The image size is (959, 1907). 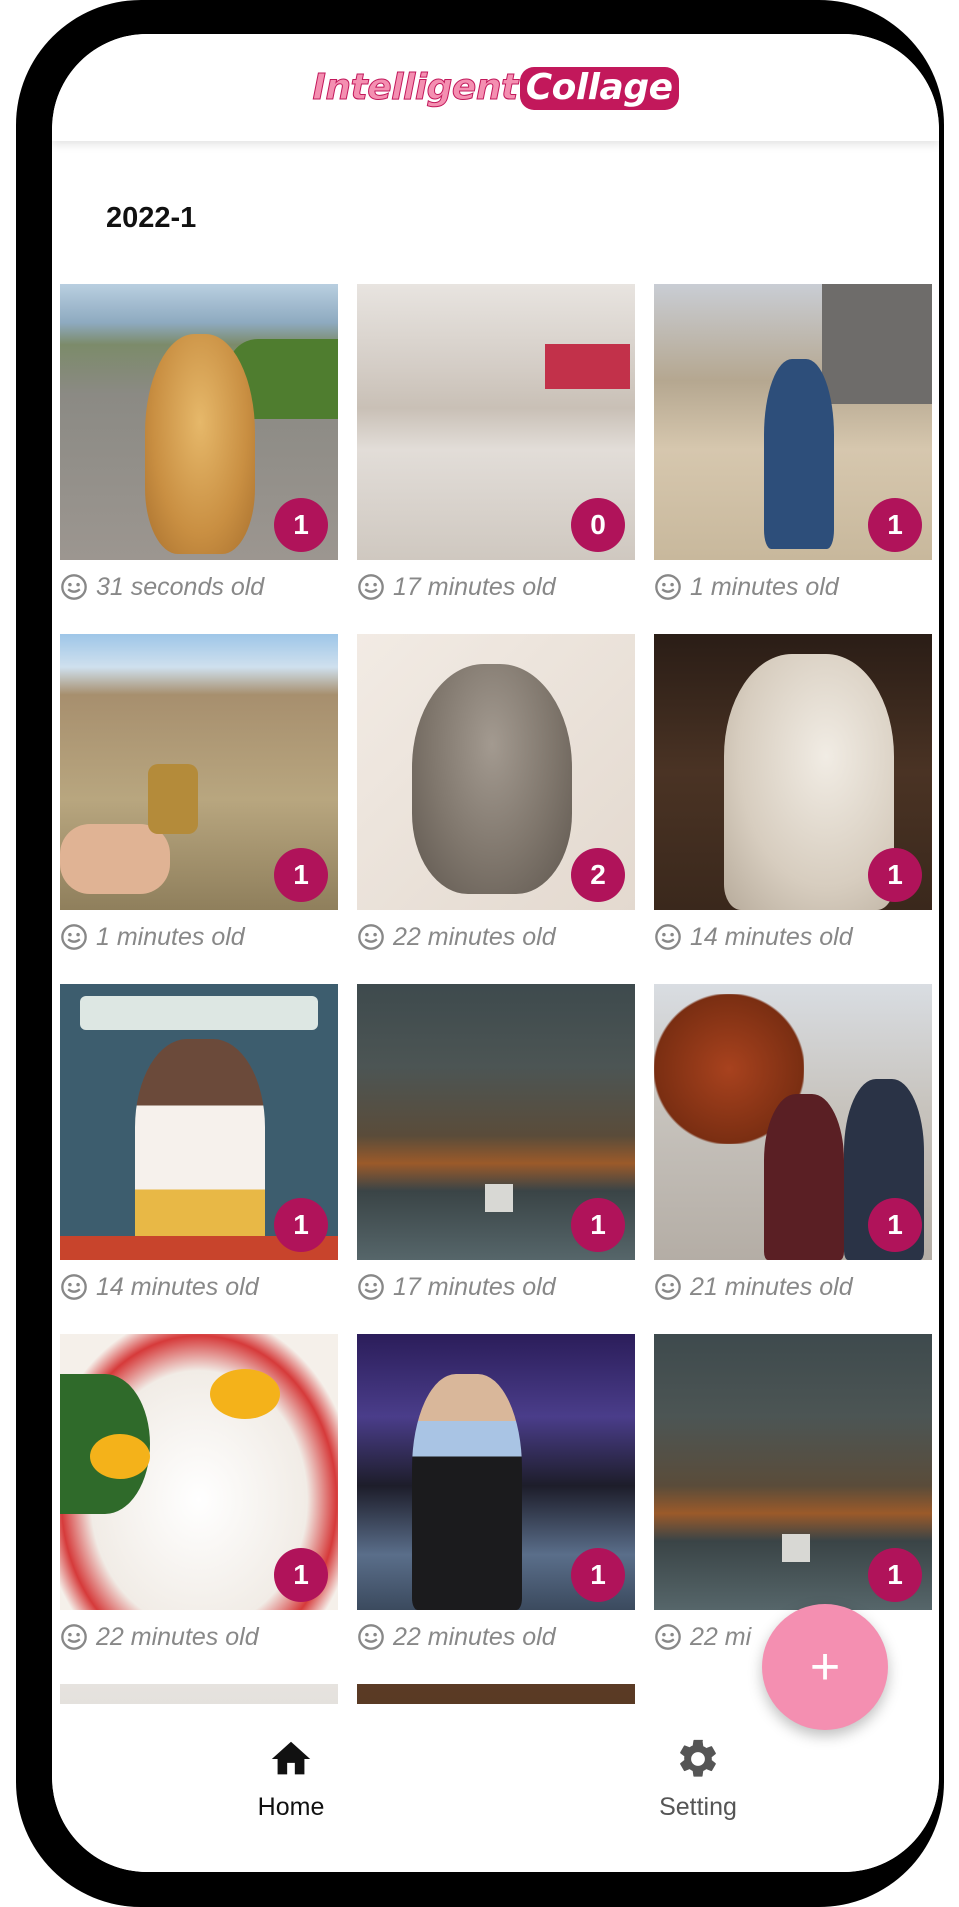 What do you see at coordinates (599, 88) in the screenshot?
I see `logo-part2: Collage` at bounding box center [599, 88].